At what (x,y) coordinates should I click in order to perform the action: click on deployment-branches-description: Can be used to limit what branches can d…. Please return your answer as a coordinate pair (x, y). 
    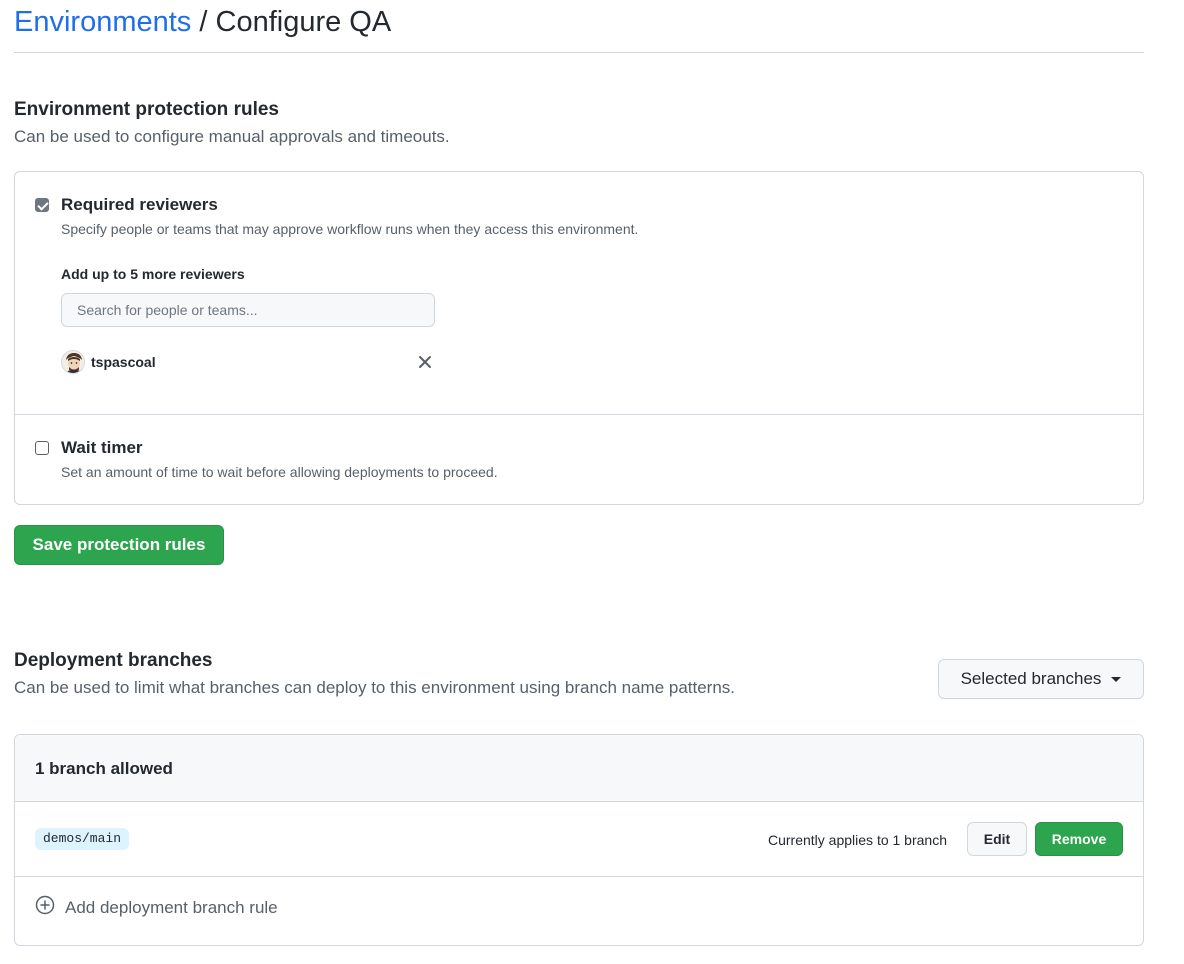
    Looking at the image, I should click on (375, 687).